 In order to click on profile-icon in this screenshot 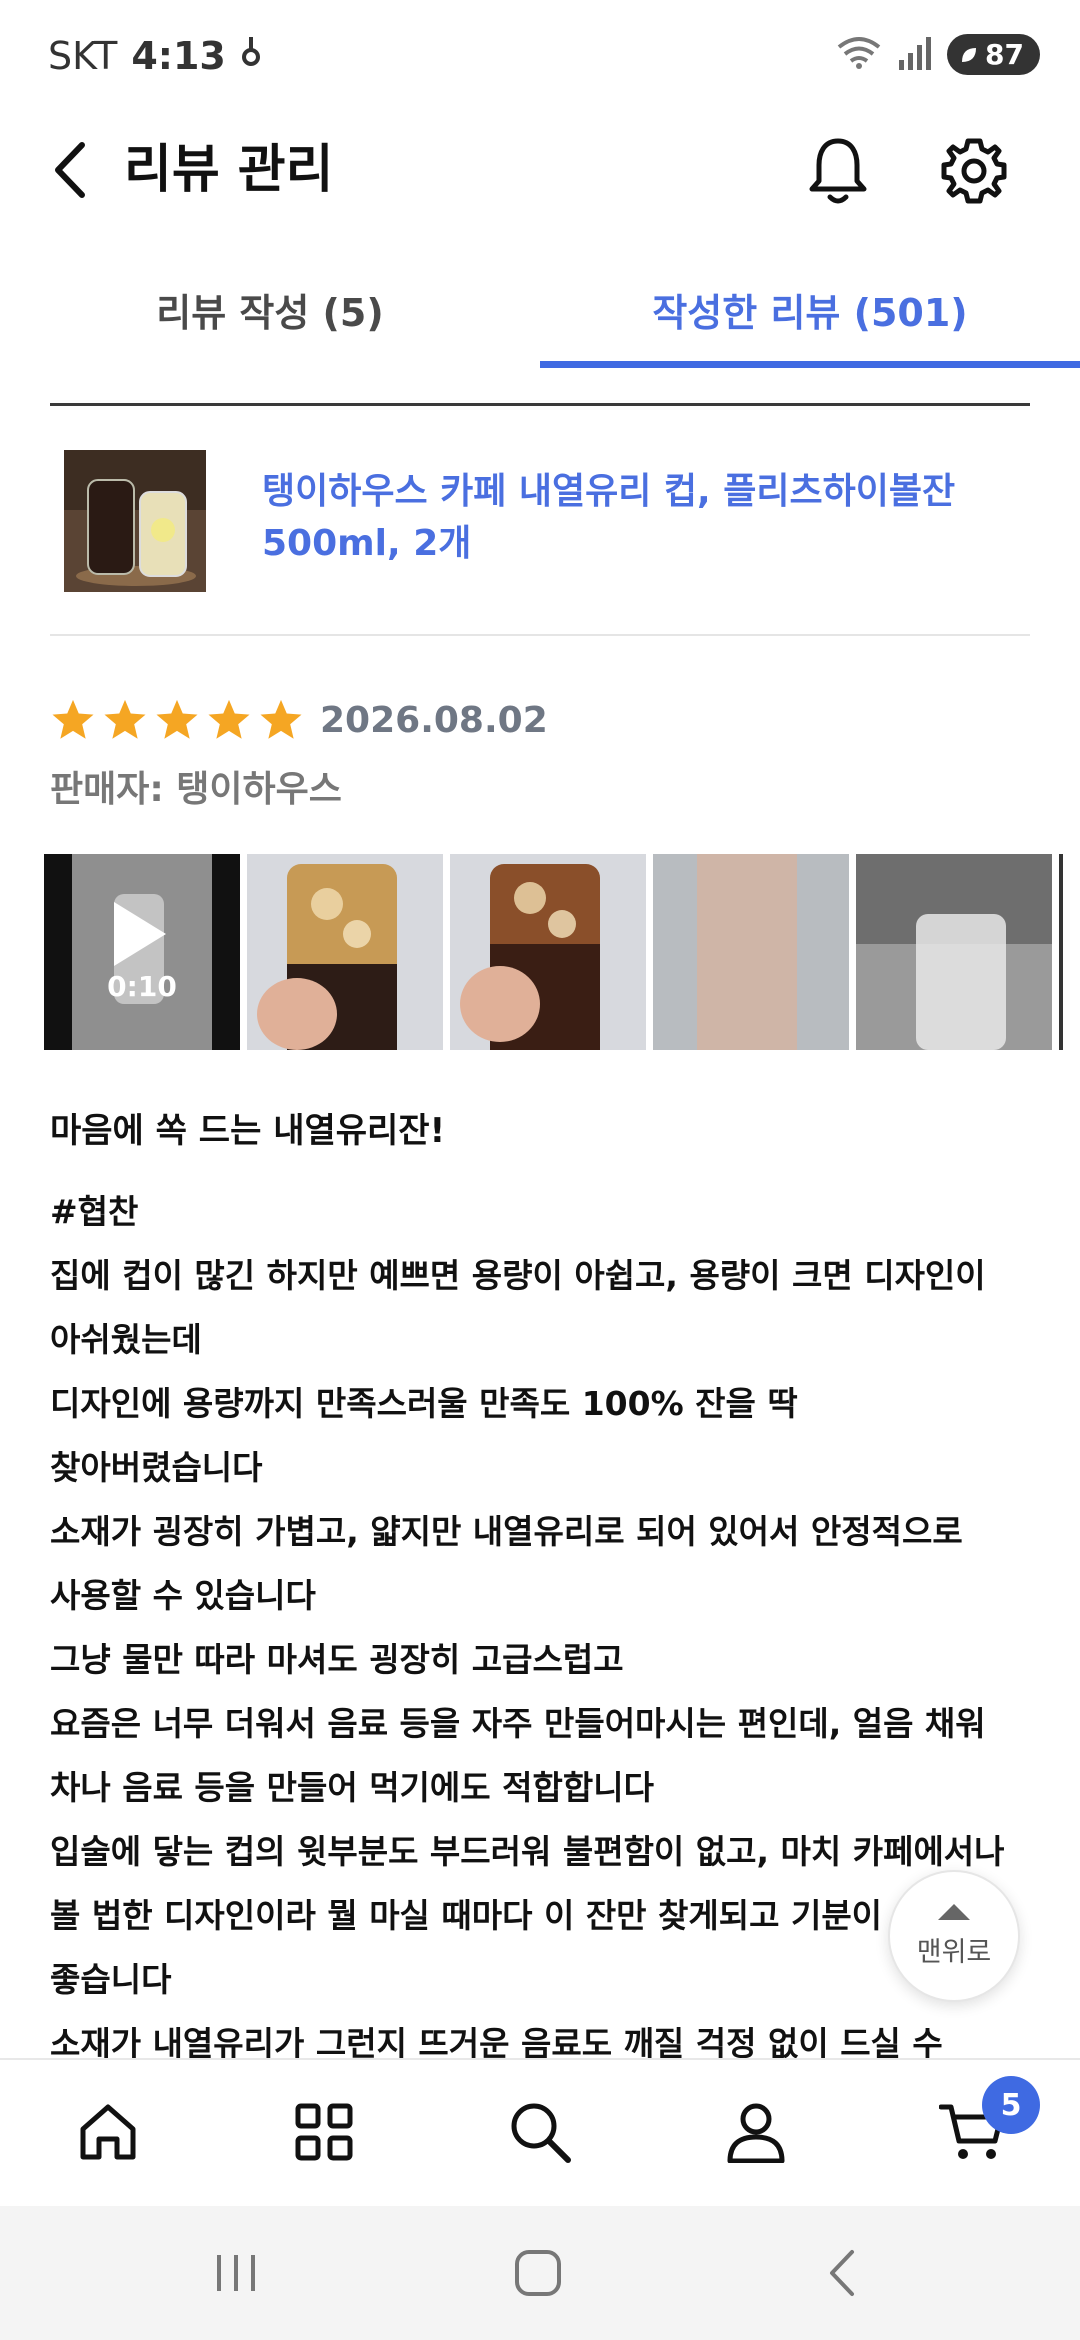, I will do `click(756, 2133)`.